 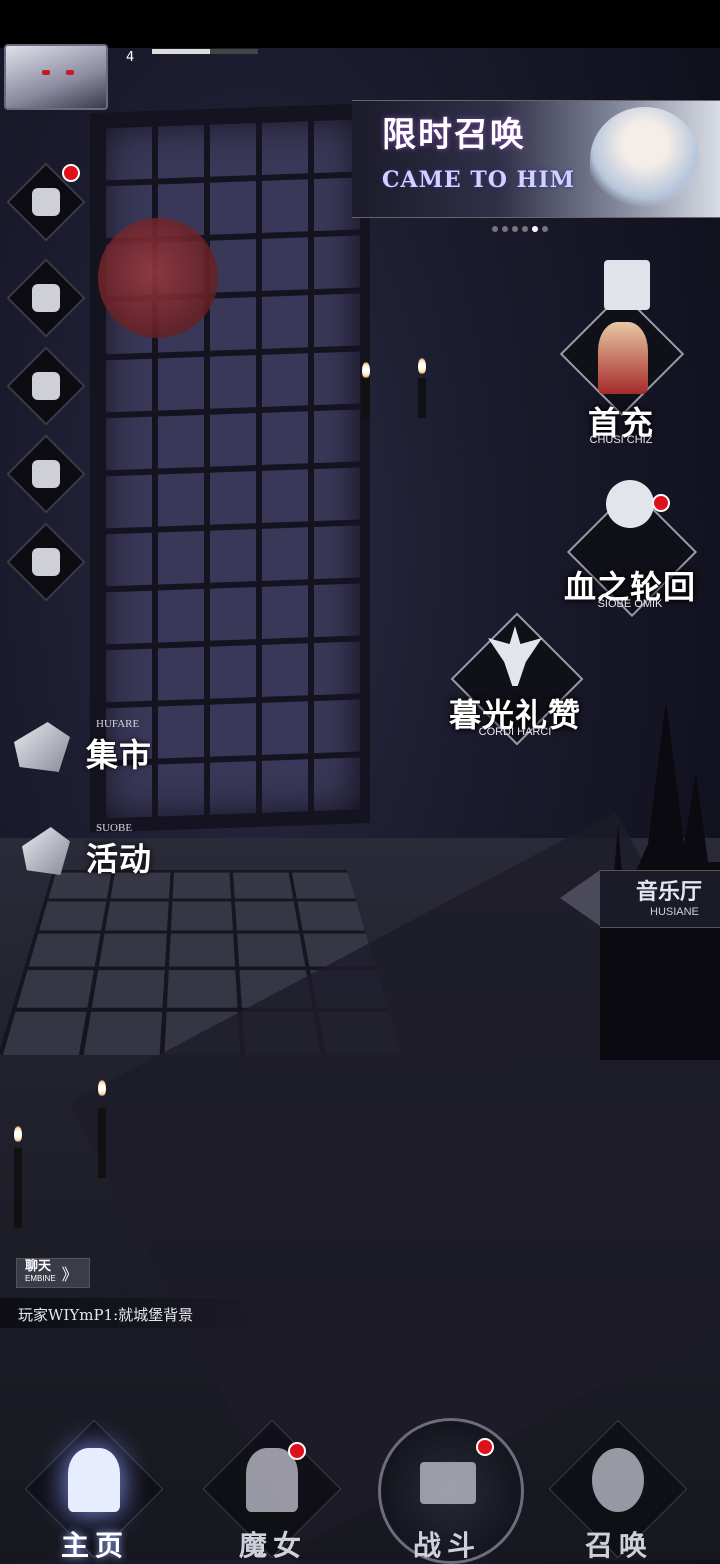 What do you see at coordinates (46, 474) in the screenshot?
I see `bag-icon` at bounding box center [46, 474].